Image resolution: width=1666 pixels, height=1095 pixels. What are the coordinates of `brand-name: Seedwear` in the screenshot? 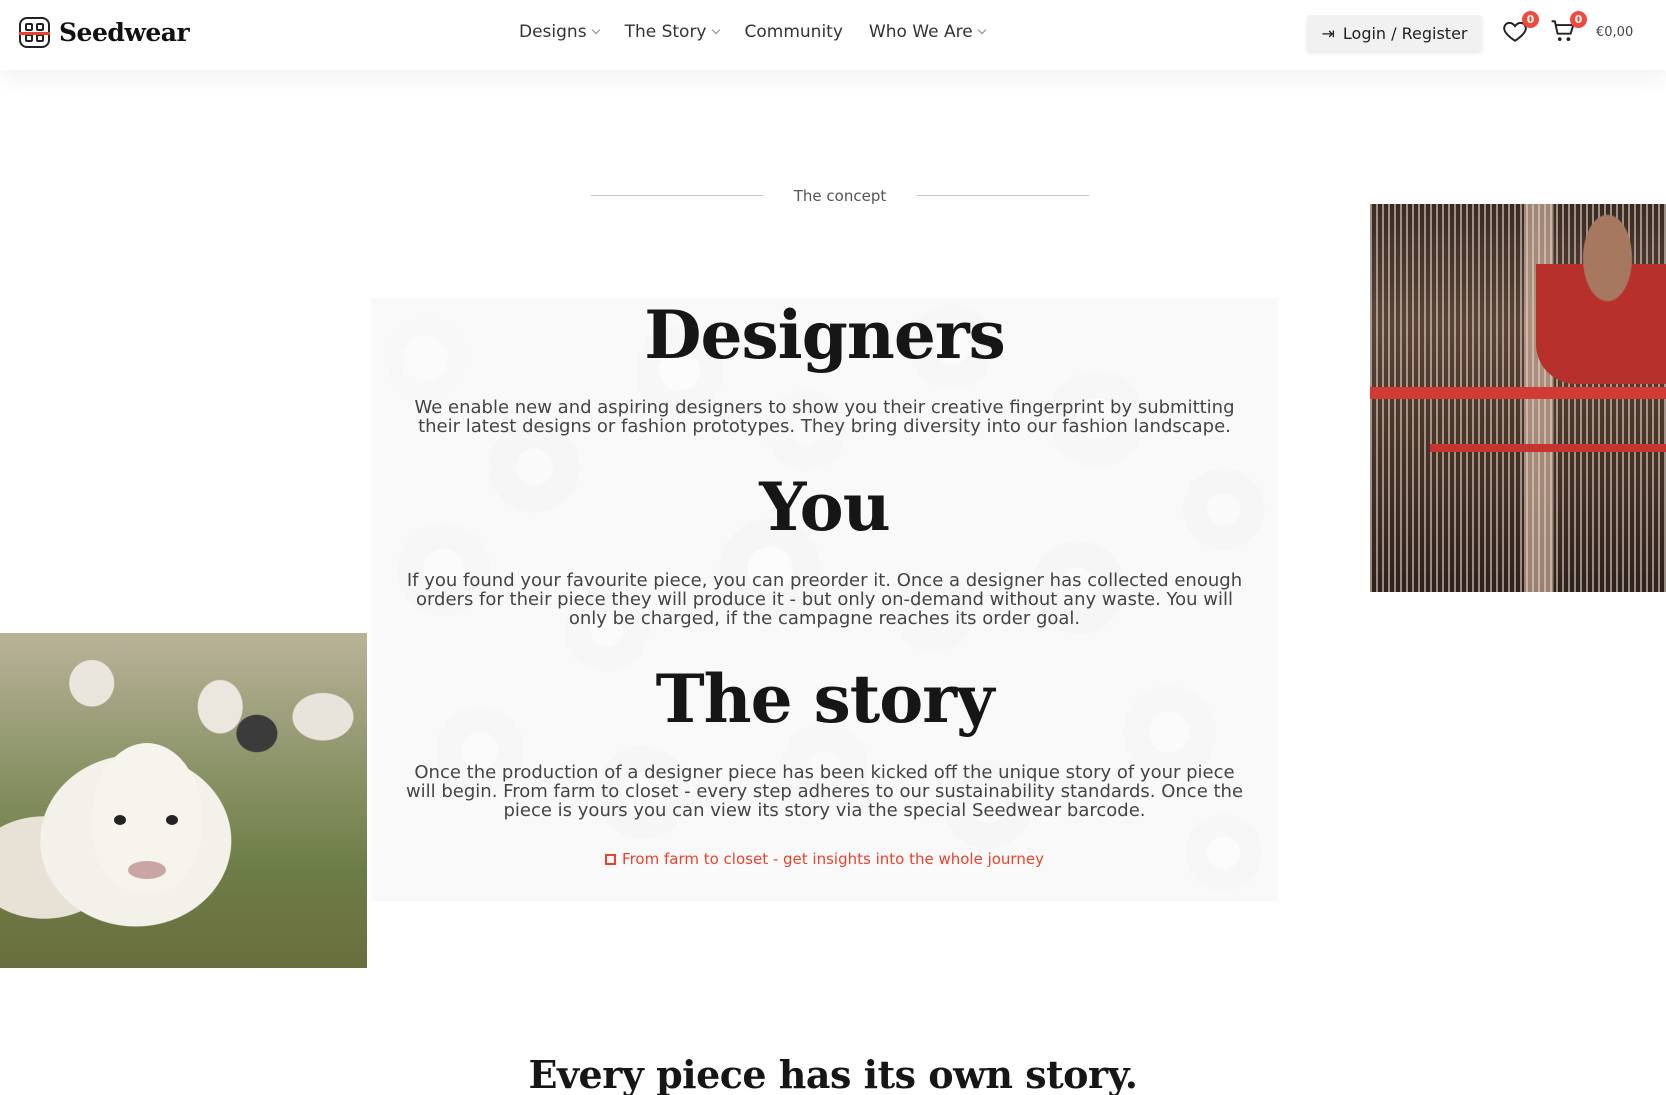 It's located at (124, 32).